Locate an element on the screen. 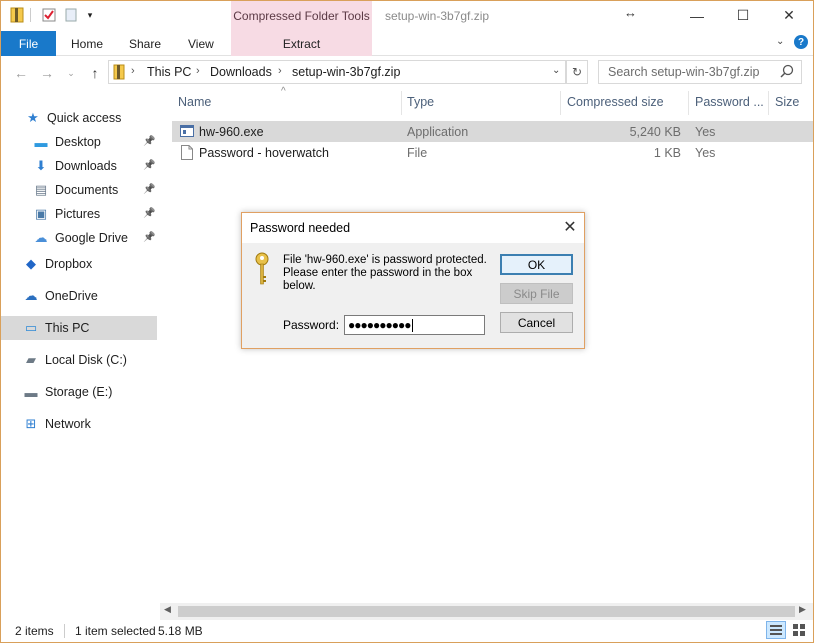 The height and width of the screenshot is (643, 814). file-password: Yes is located at coordinates (705, 153).